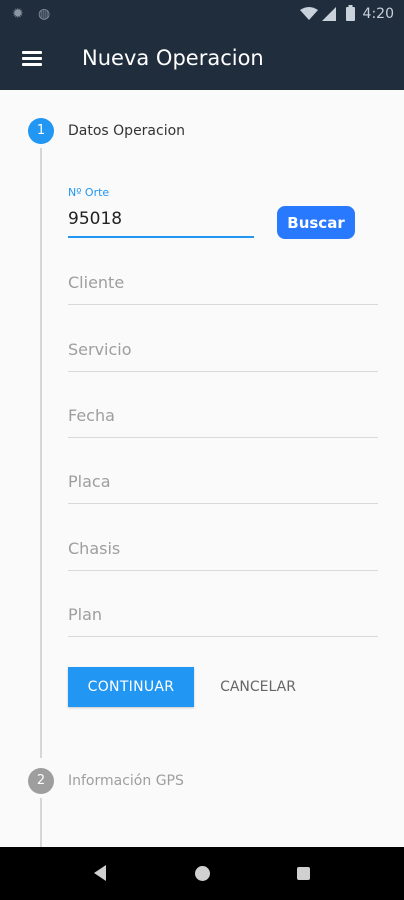  What do you see at coordinates (91, 415) in the screenshot?
I see `fecha-placeholder: Fecha` at bounding box center [91, 415].